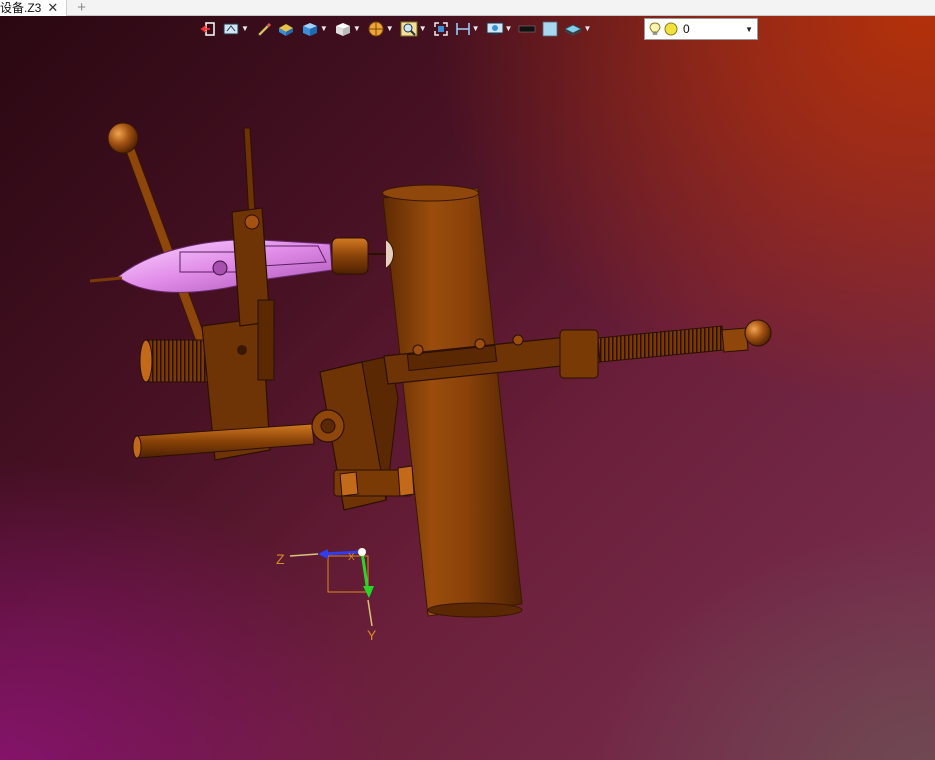 The width and height of the screenshot is (935, 760). I want to click on display-settings-button: ▼, so click(499, 29).